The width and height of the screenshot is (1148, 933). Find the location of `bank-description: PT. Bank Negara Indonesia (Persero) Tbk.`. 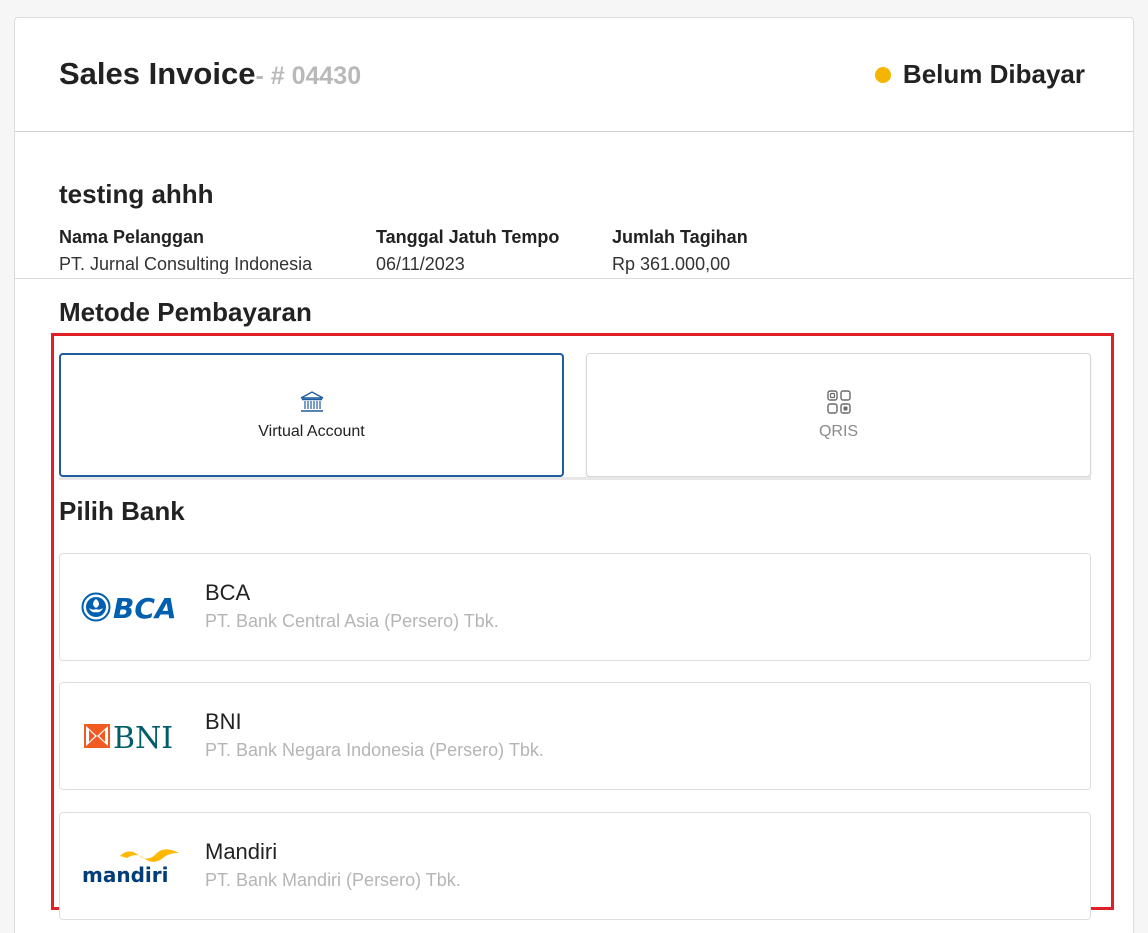

bank-description: PT. Bank Negara Indonesia (Persero) Tbk. is located at coordinates (374, 750).